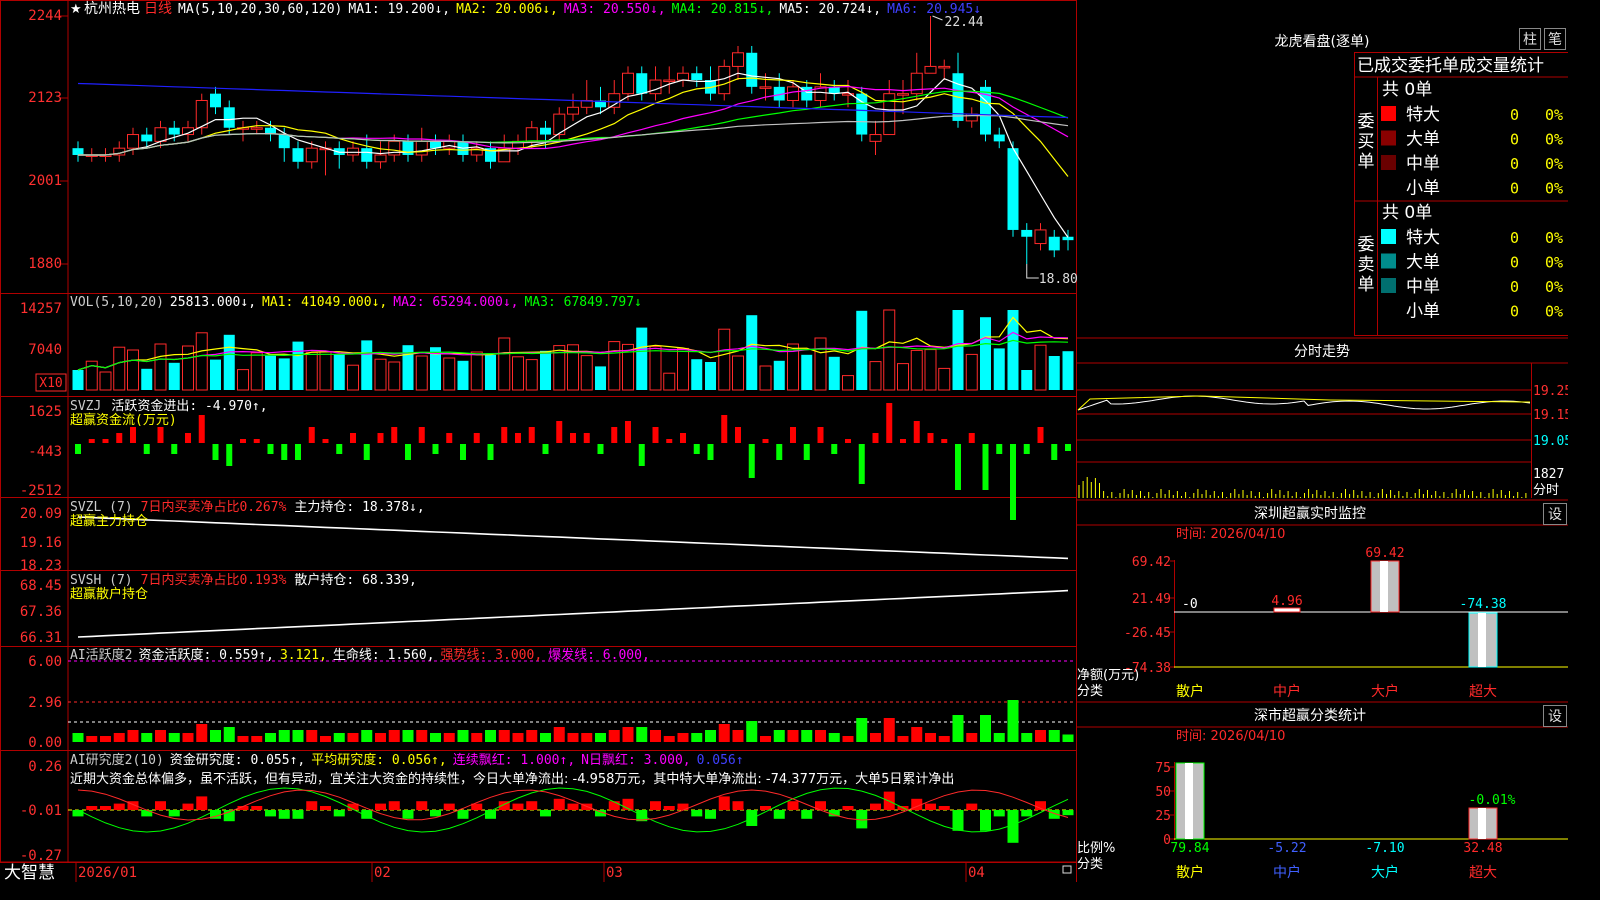 The height and width of the screenshot is (900, 1600). Describe the element at coordinates (1388, 236) in the screenshot. I see `sell-row-swatch` at that location.